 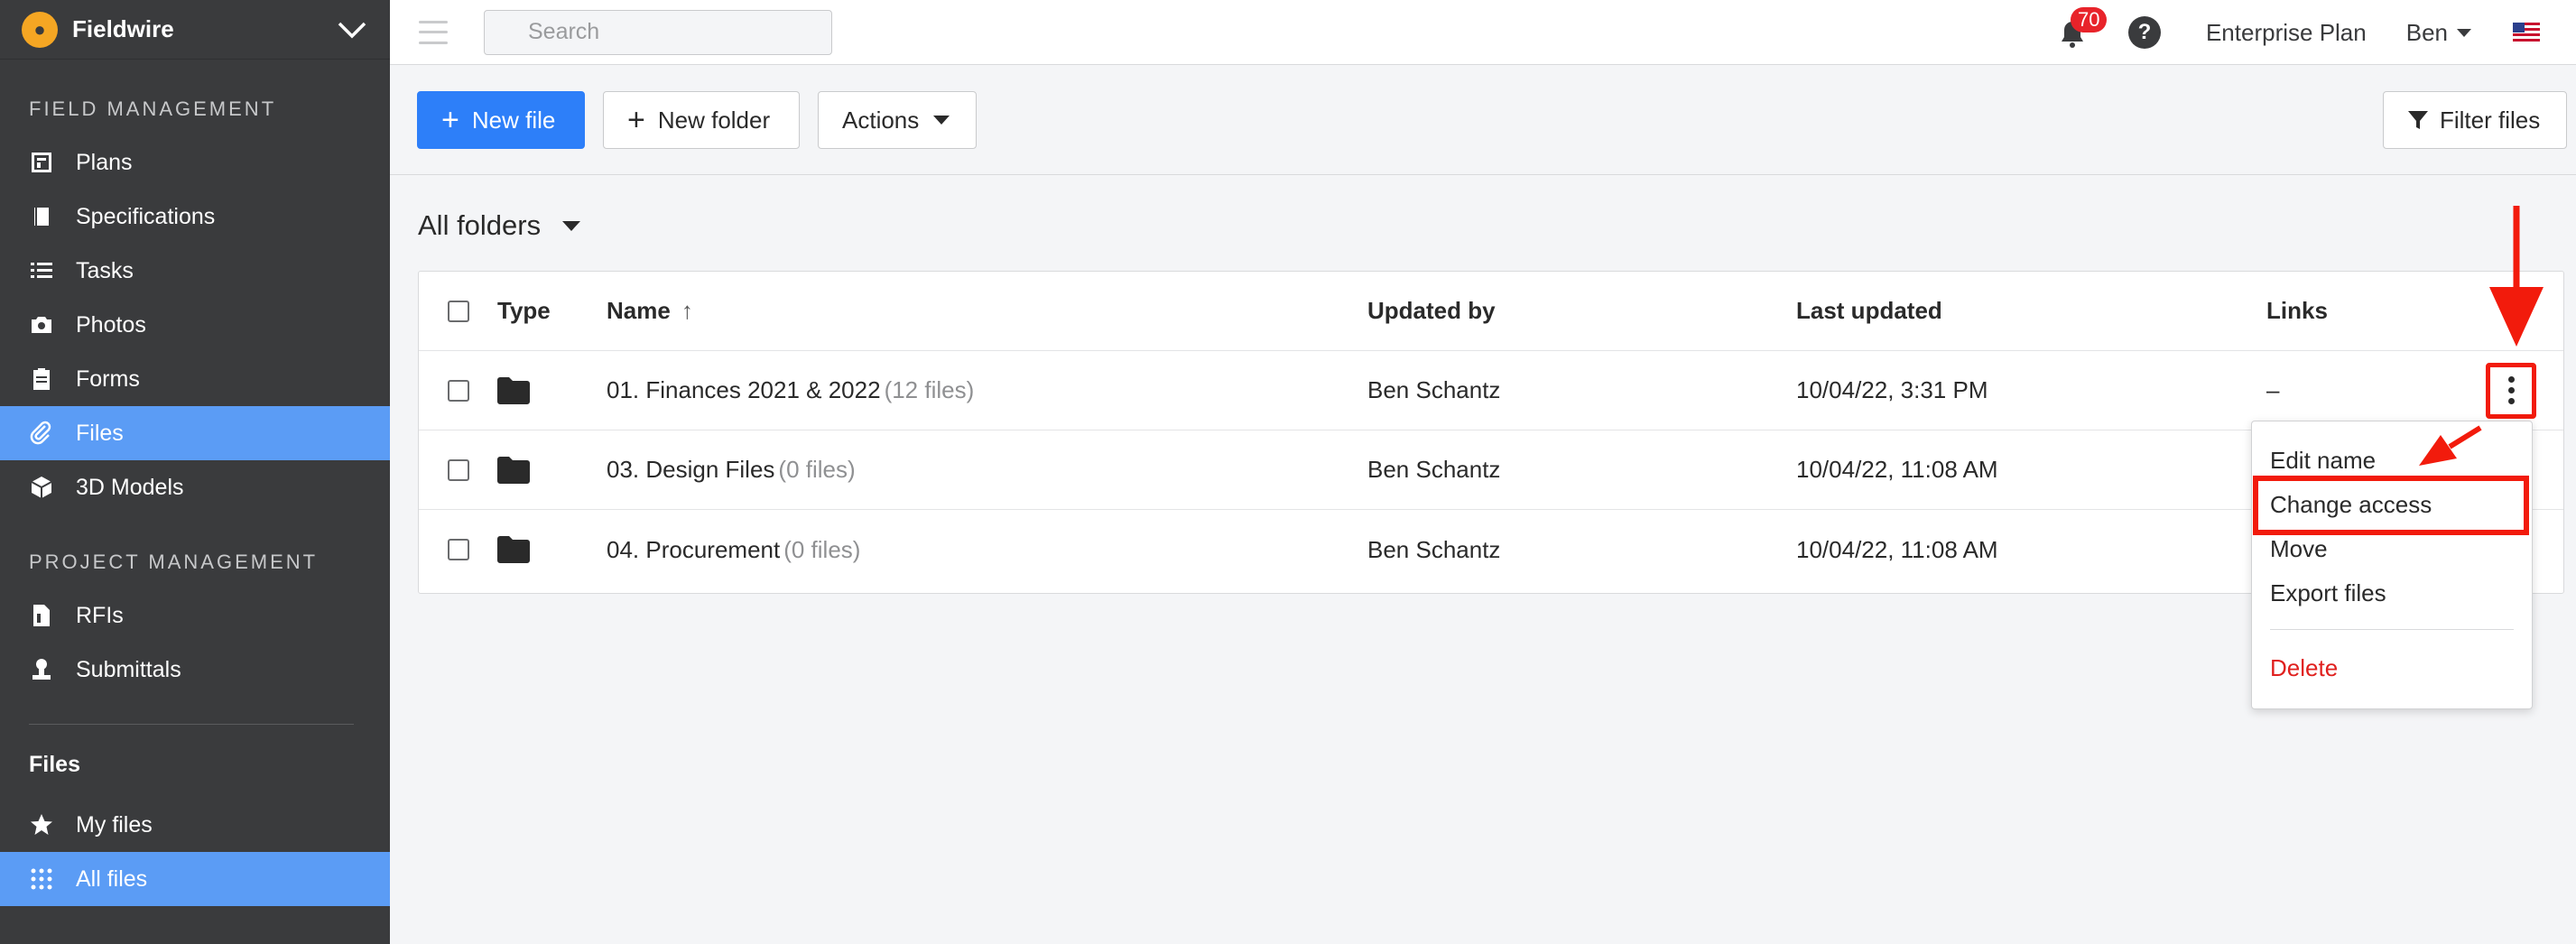 I want to click on sidebar-item-all-files: All files, so click(x=195, y=879).